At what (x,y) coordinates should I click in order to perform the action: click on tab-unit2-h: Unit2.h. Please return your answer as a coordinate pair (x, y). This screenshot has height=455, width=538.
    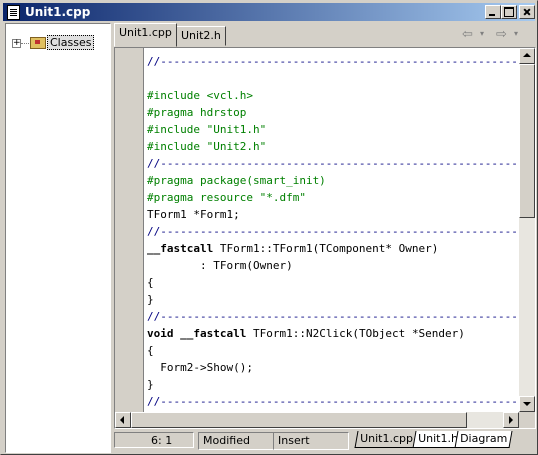
    Looking at the image, I should click on (201, 36).